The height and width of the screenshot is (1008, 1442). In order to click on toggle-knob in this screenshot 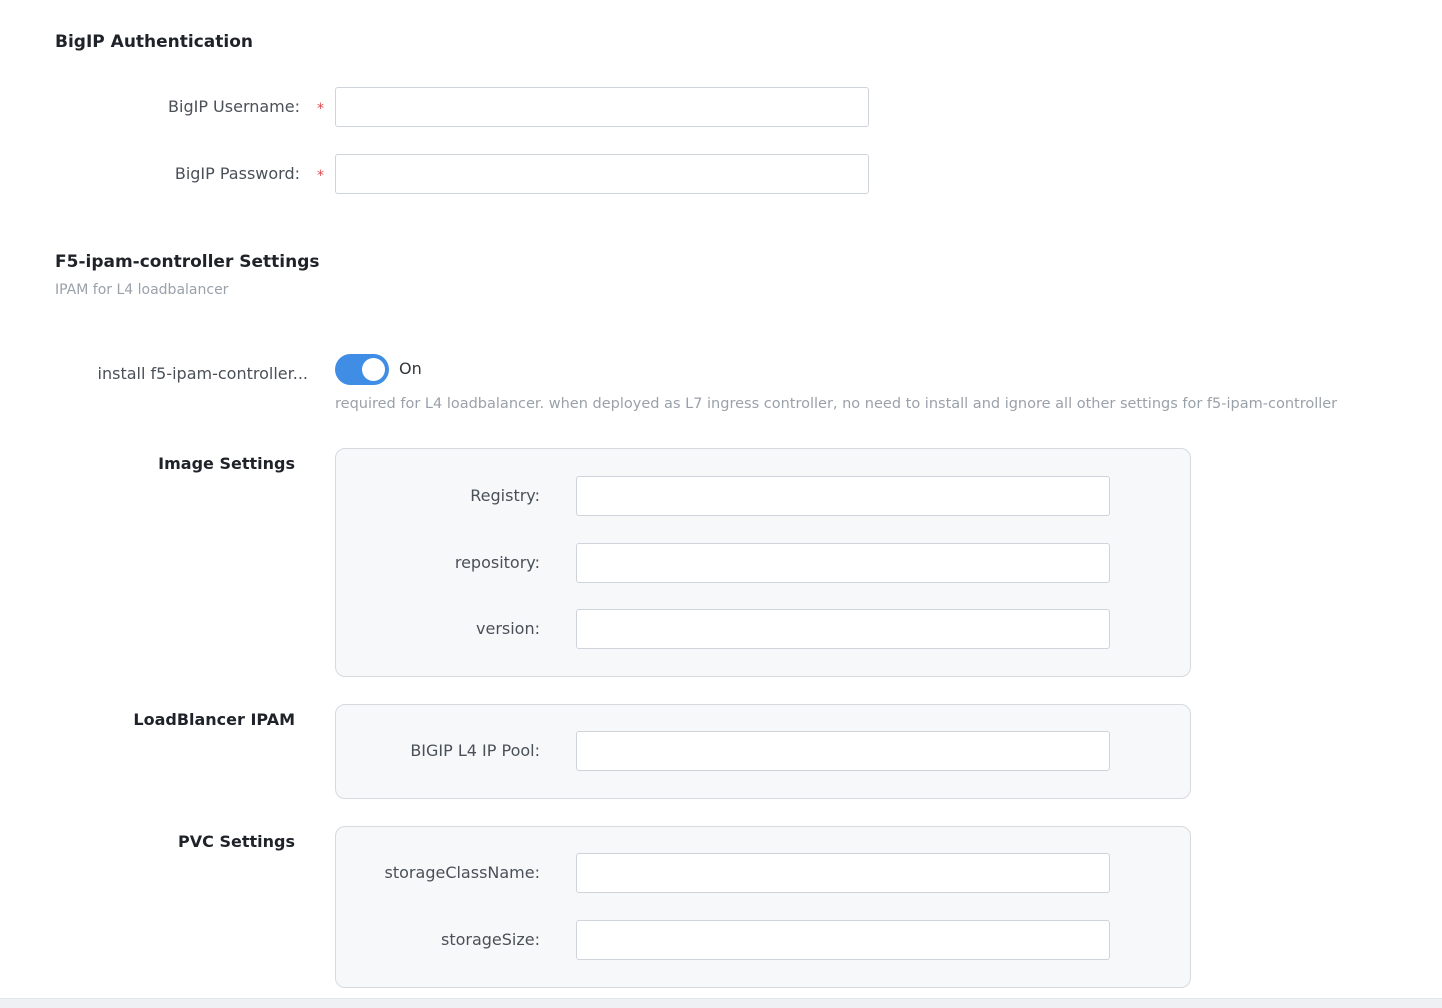, I will do `click(373, 369)`.